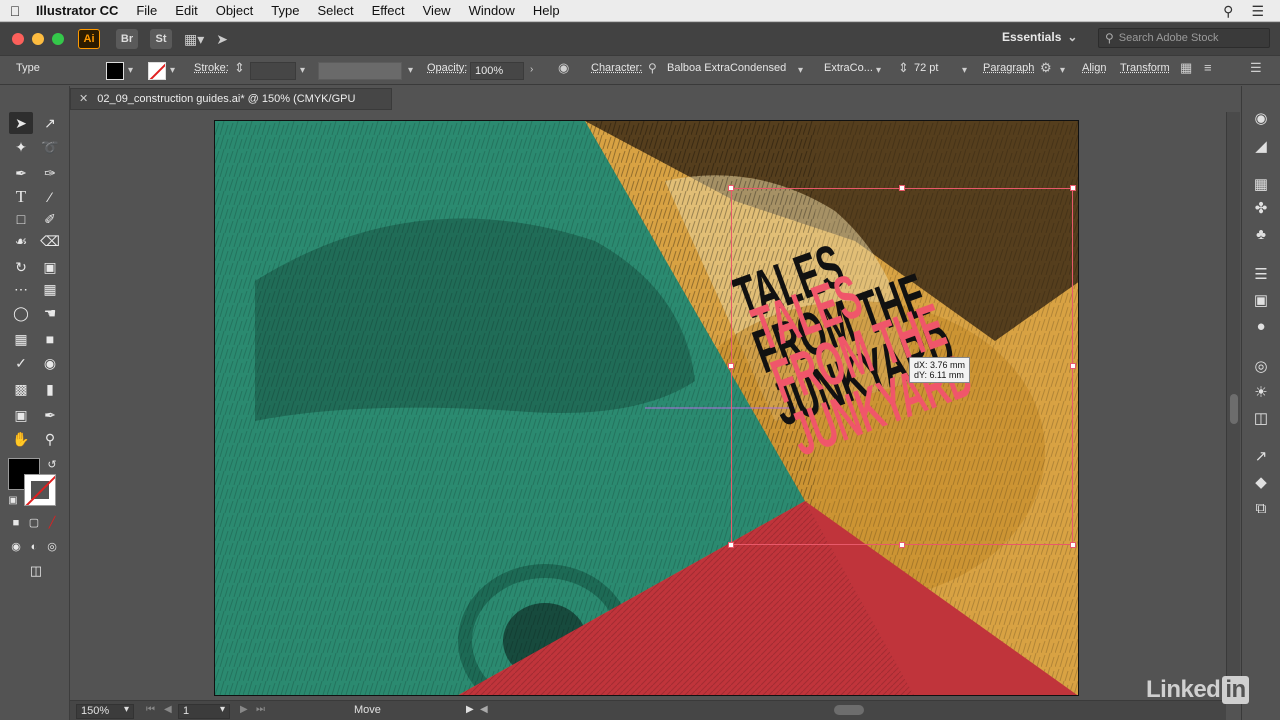  Describe the element at coordinates (50, 313) in the screenshot. I see `live-paint-bucket-icon: ☚` at that location.